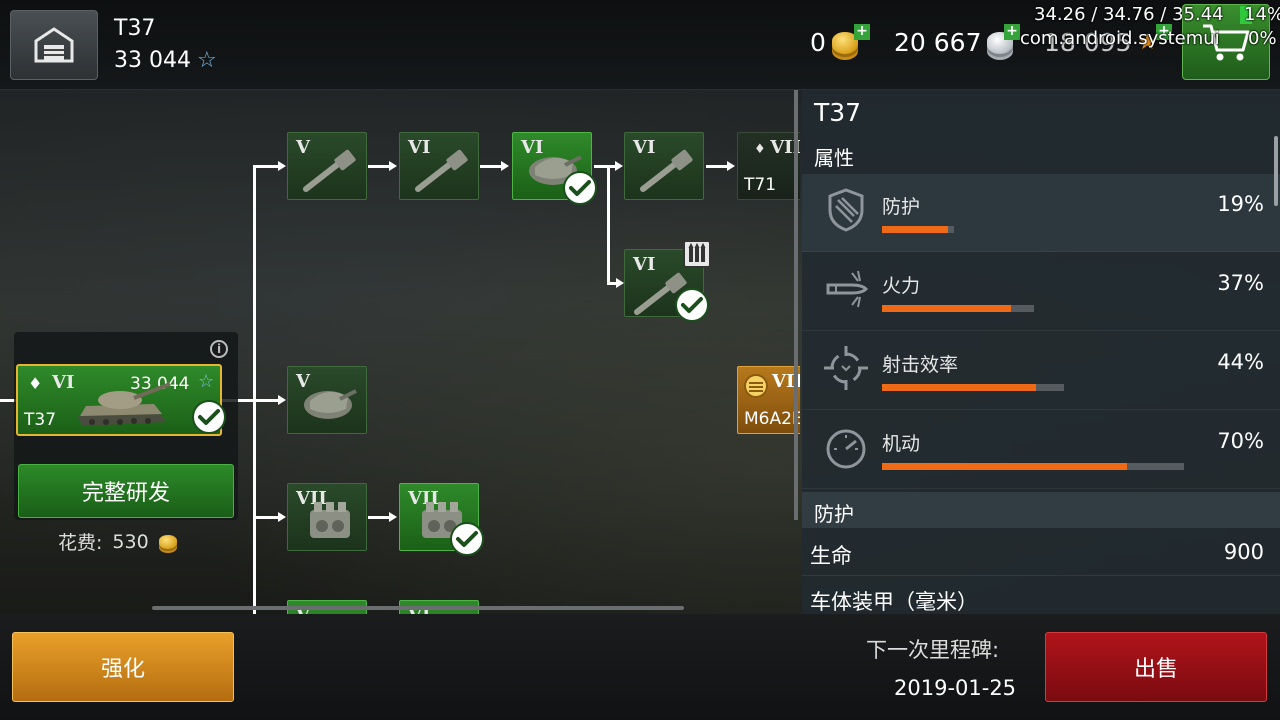 The width and height of the screenshot is (1280, 720). I want to click on tank-label: T71, so click(760, 185).